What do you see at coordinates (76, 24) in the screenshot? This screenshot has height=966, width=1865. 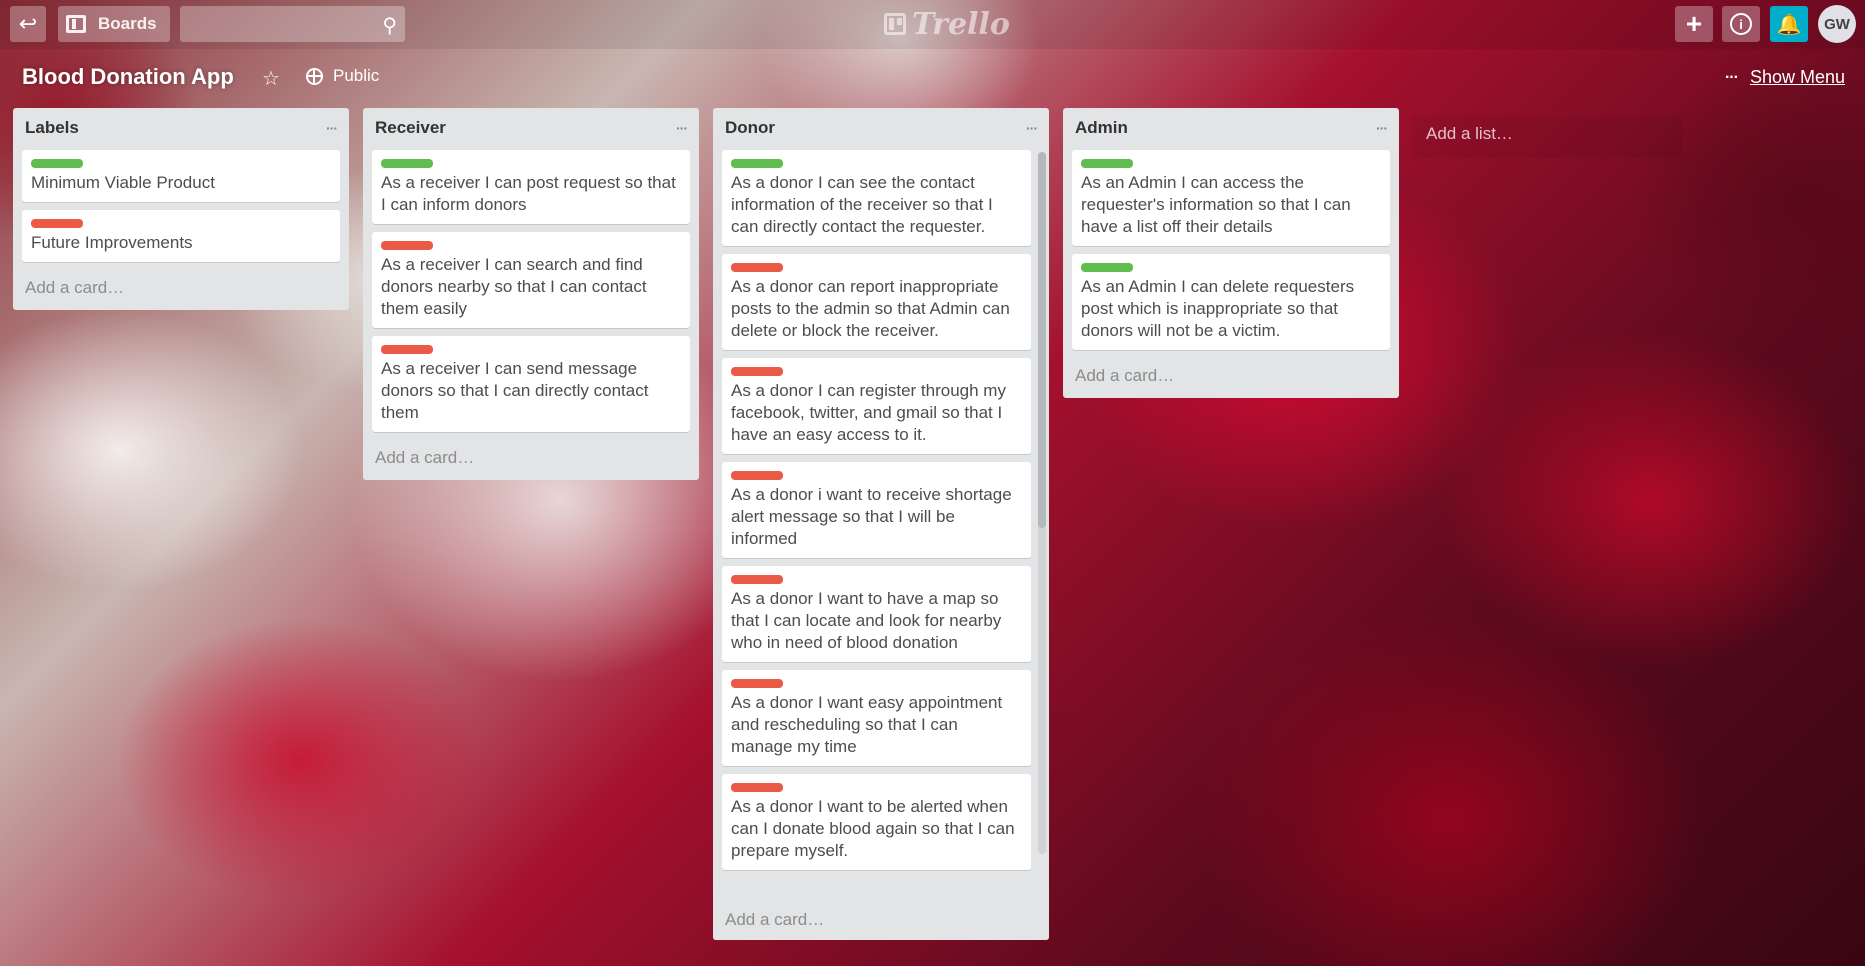 I see `boards-icon` at bounding box center [76, 24].